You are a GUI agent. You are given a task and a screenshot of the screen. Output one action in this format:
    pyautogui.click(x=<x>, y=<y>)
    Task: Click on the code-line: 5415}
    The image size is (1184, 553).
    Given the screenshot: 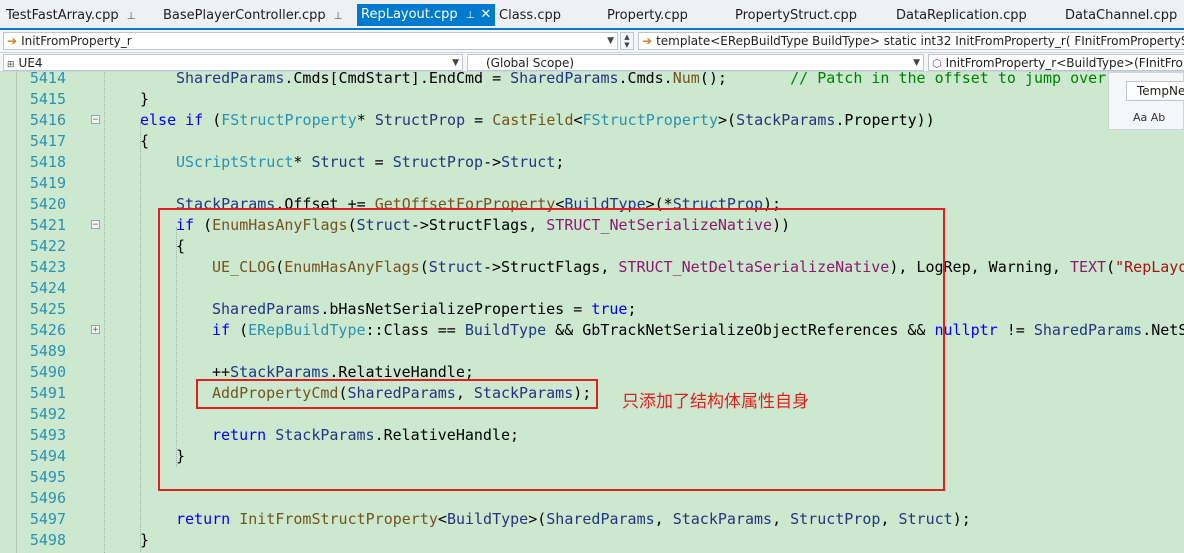 What is the action you would take?
    pyautogui.click(x=592, y=99)
    